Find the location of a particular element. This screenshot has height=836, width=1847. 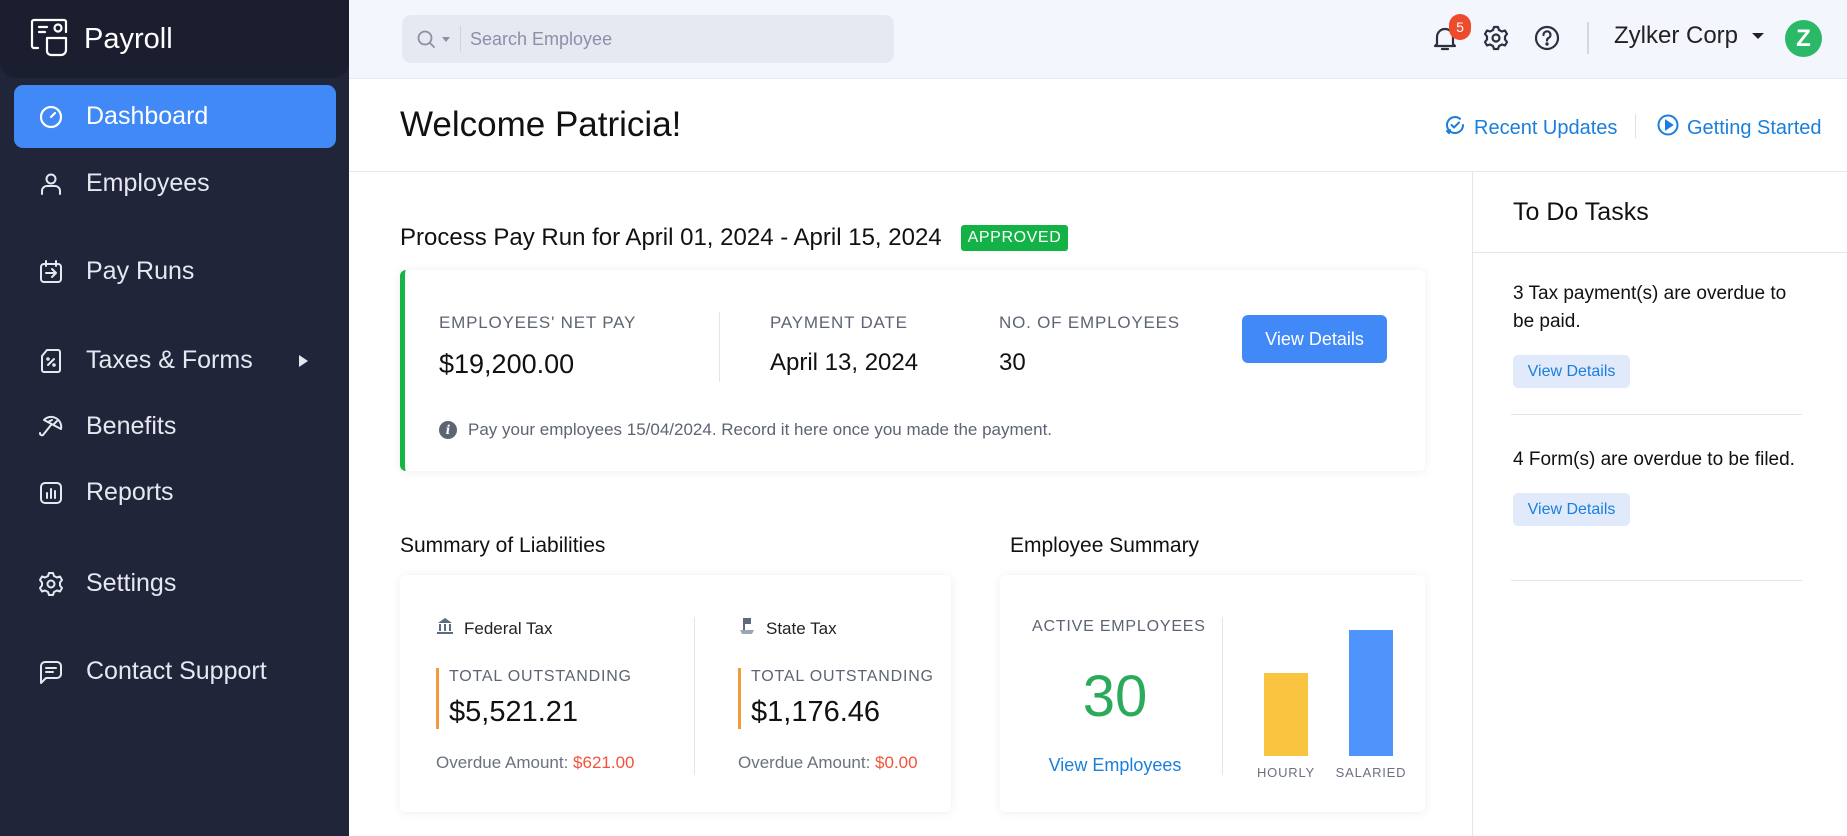

sidebar-item-label: Contact Support is located at coordinates (176, 671).